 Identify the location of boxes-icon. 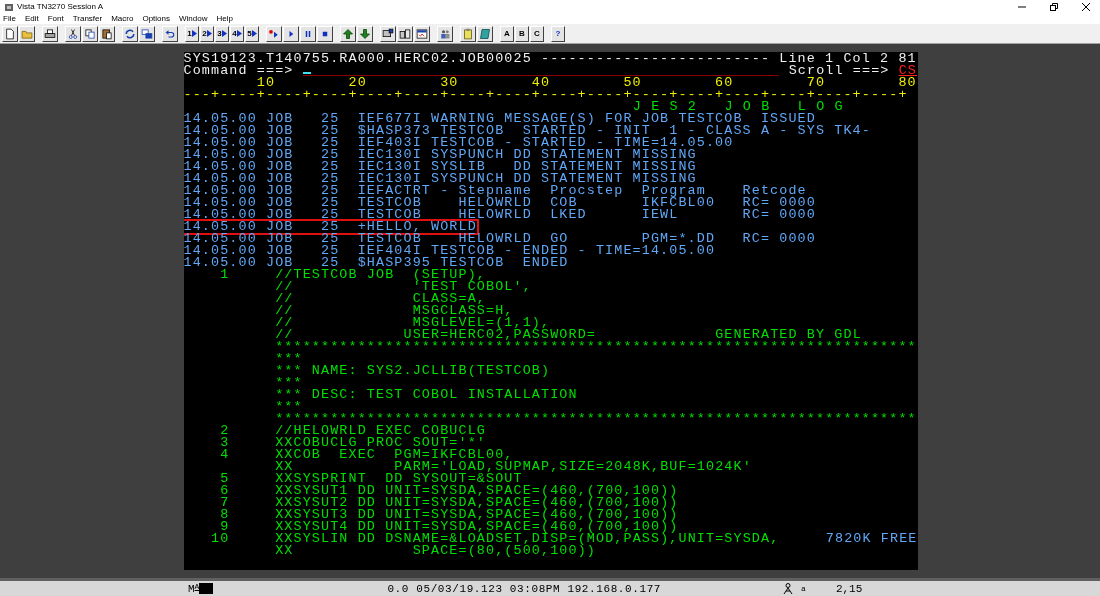
(405, 33).